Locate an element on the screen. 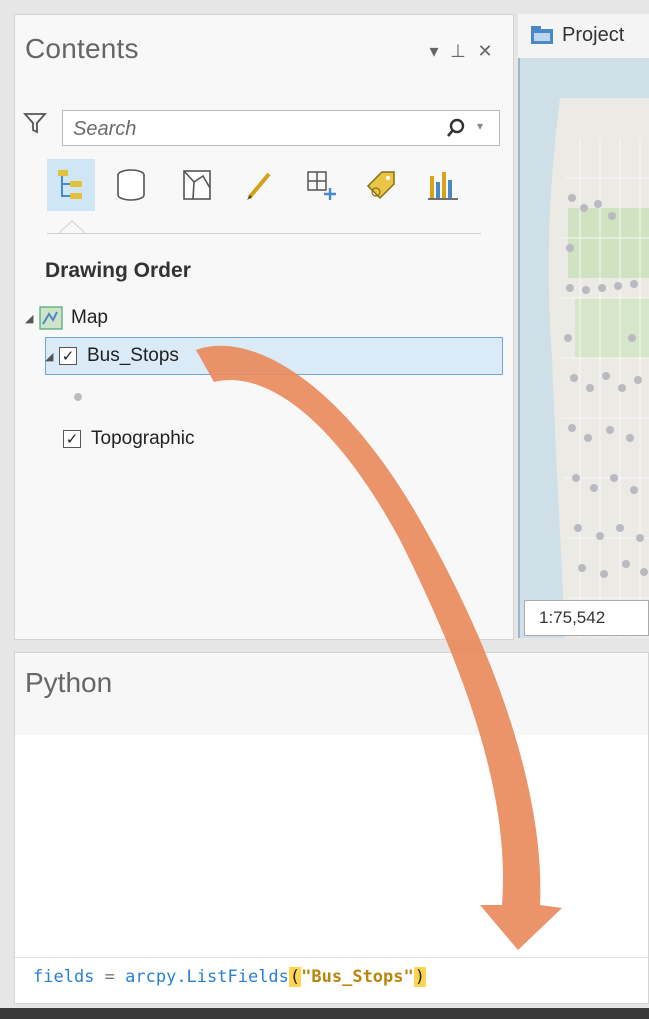 This screenshot has width=649, height=1019. list-by-editing-icon is located at coordinates (259, 185).